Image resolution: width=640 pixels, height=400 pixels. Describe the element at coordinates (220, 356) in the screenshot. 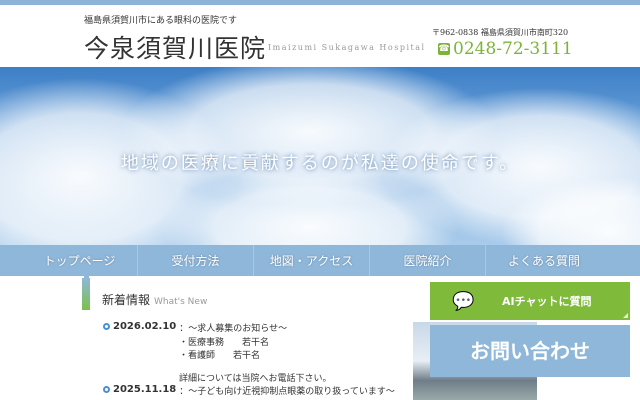

I see `news-line: ・看護師 若干名` at that location.